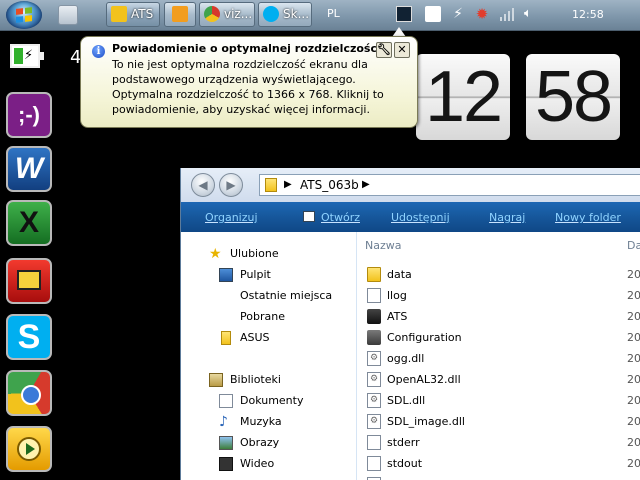 The image size is (640, 480). Describe the element at coordinates (502, 316) in the screenshot. I see `file-row-ats: ATS 20` at that location.